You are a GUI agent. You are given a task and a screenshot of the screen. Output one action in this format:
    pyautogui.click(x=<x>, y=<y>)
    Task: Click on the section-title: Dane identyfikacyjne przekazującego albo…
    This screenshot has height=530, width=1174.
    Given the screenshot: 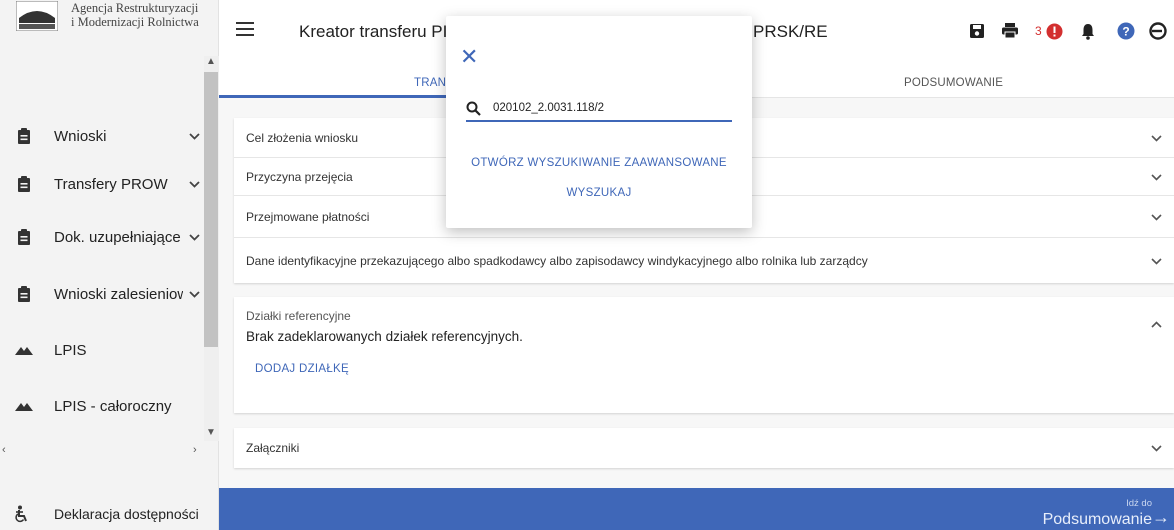 What is the action you would take?
    pyautogui.click(x=557, y=260)
    